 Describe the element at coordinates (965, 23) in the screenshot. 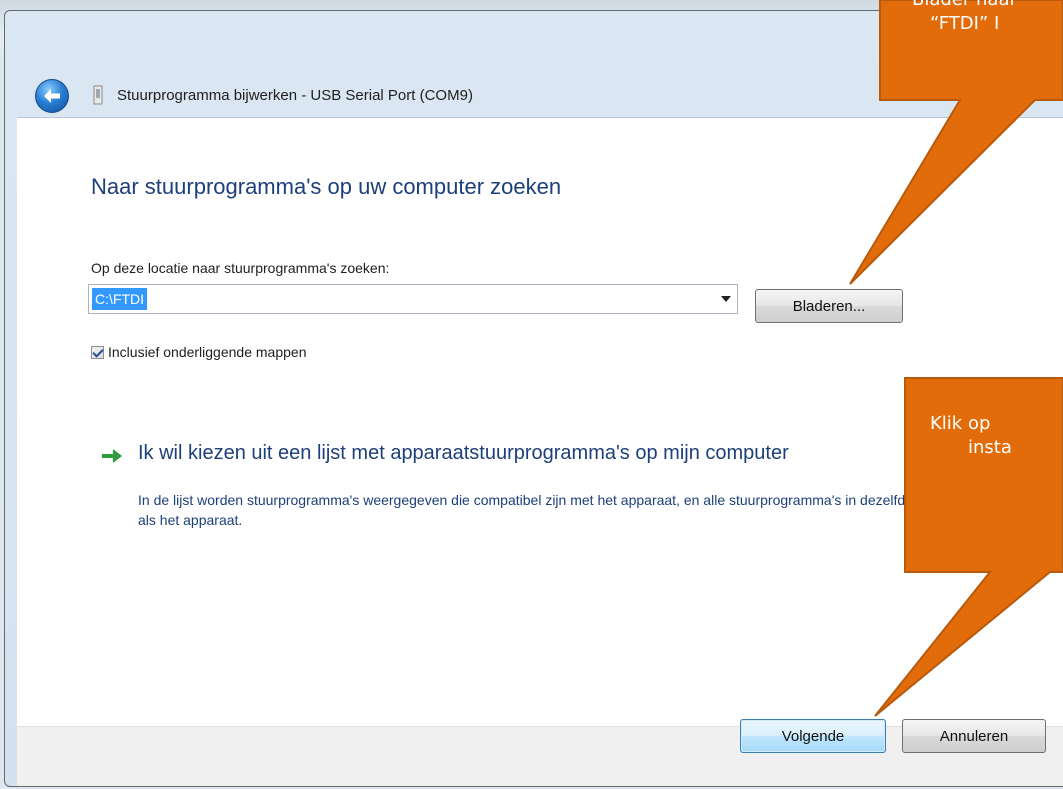

I see `callout-top-text-line2: “FTDI” I` at that location.